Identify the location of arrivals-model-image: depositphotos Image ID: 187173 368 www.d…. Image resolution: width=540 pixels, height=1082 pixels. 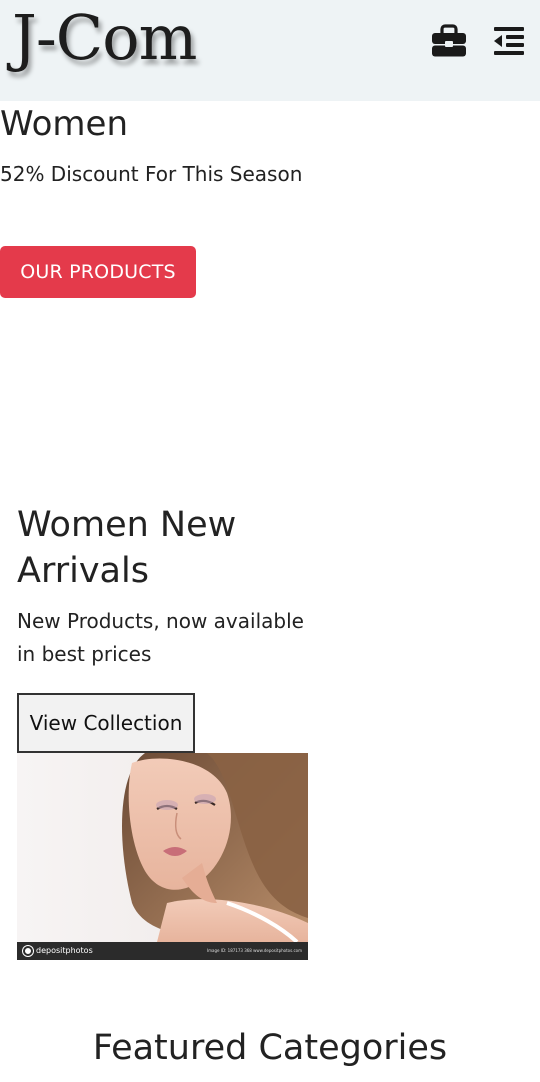
(162, 856).